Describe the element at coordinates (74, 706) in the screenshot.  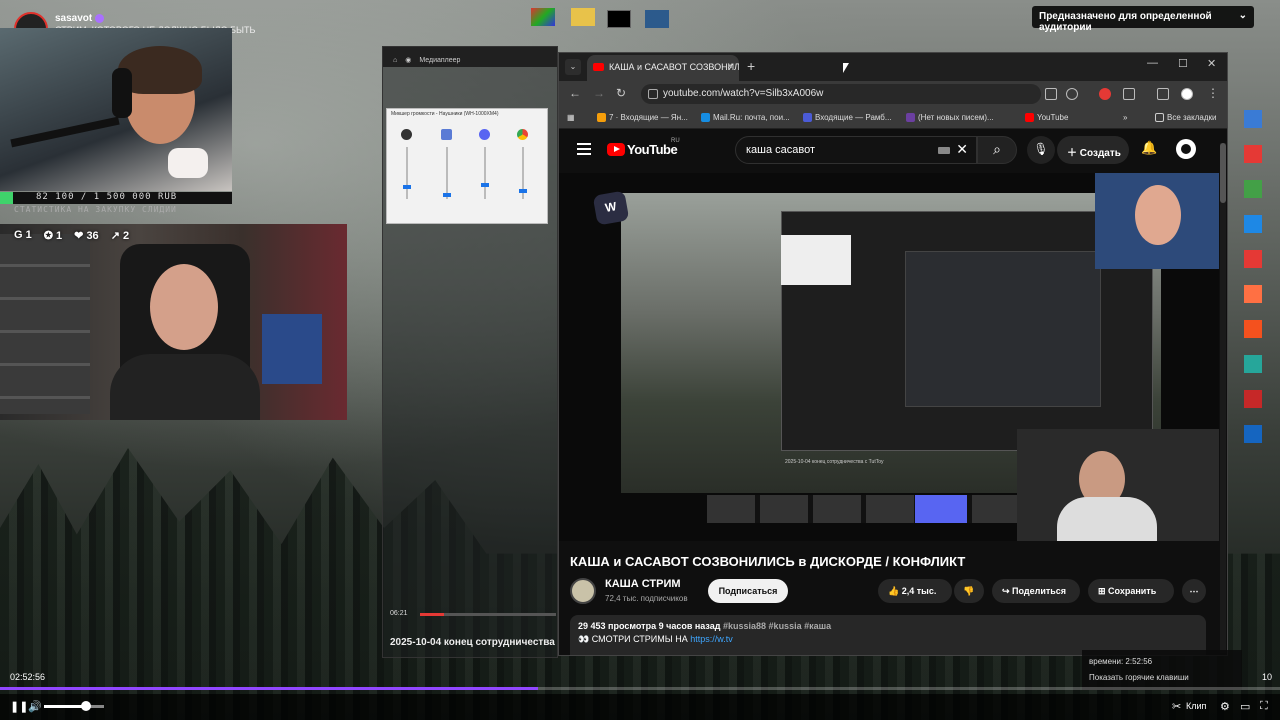
I see `volume-slider` at that location.